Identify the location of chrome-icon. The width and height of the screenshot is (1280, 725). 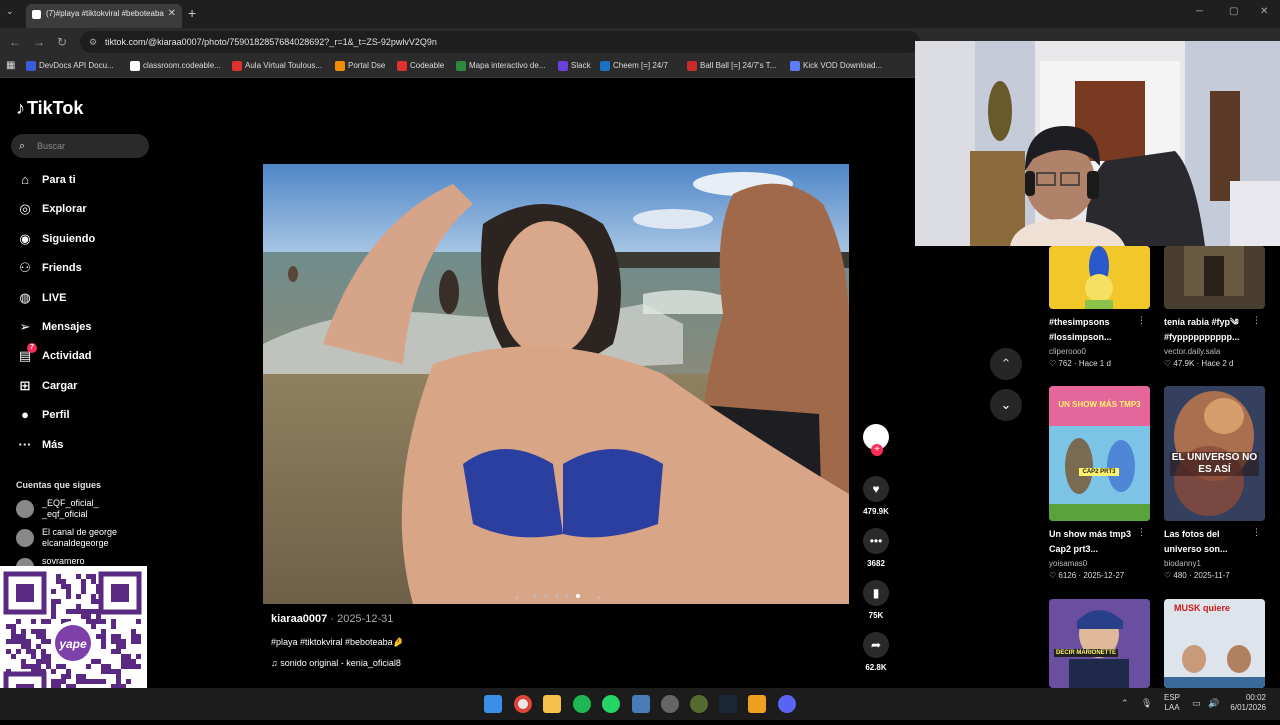
(523, 704).